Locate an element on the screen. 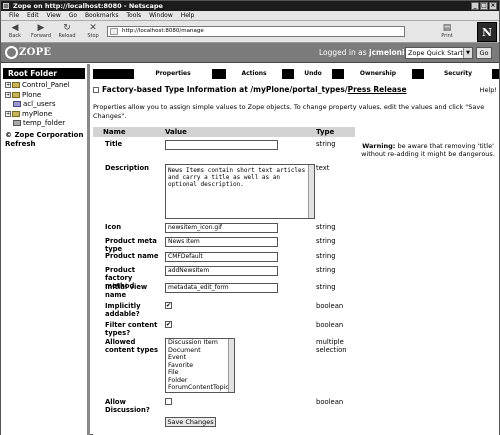 The width and height of the screenshot is (500, 435). allow-discussion-checkbox is located at coordinates (168, 401).